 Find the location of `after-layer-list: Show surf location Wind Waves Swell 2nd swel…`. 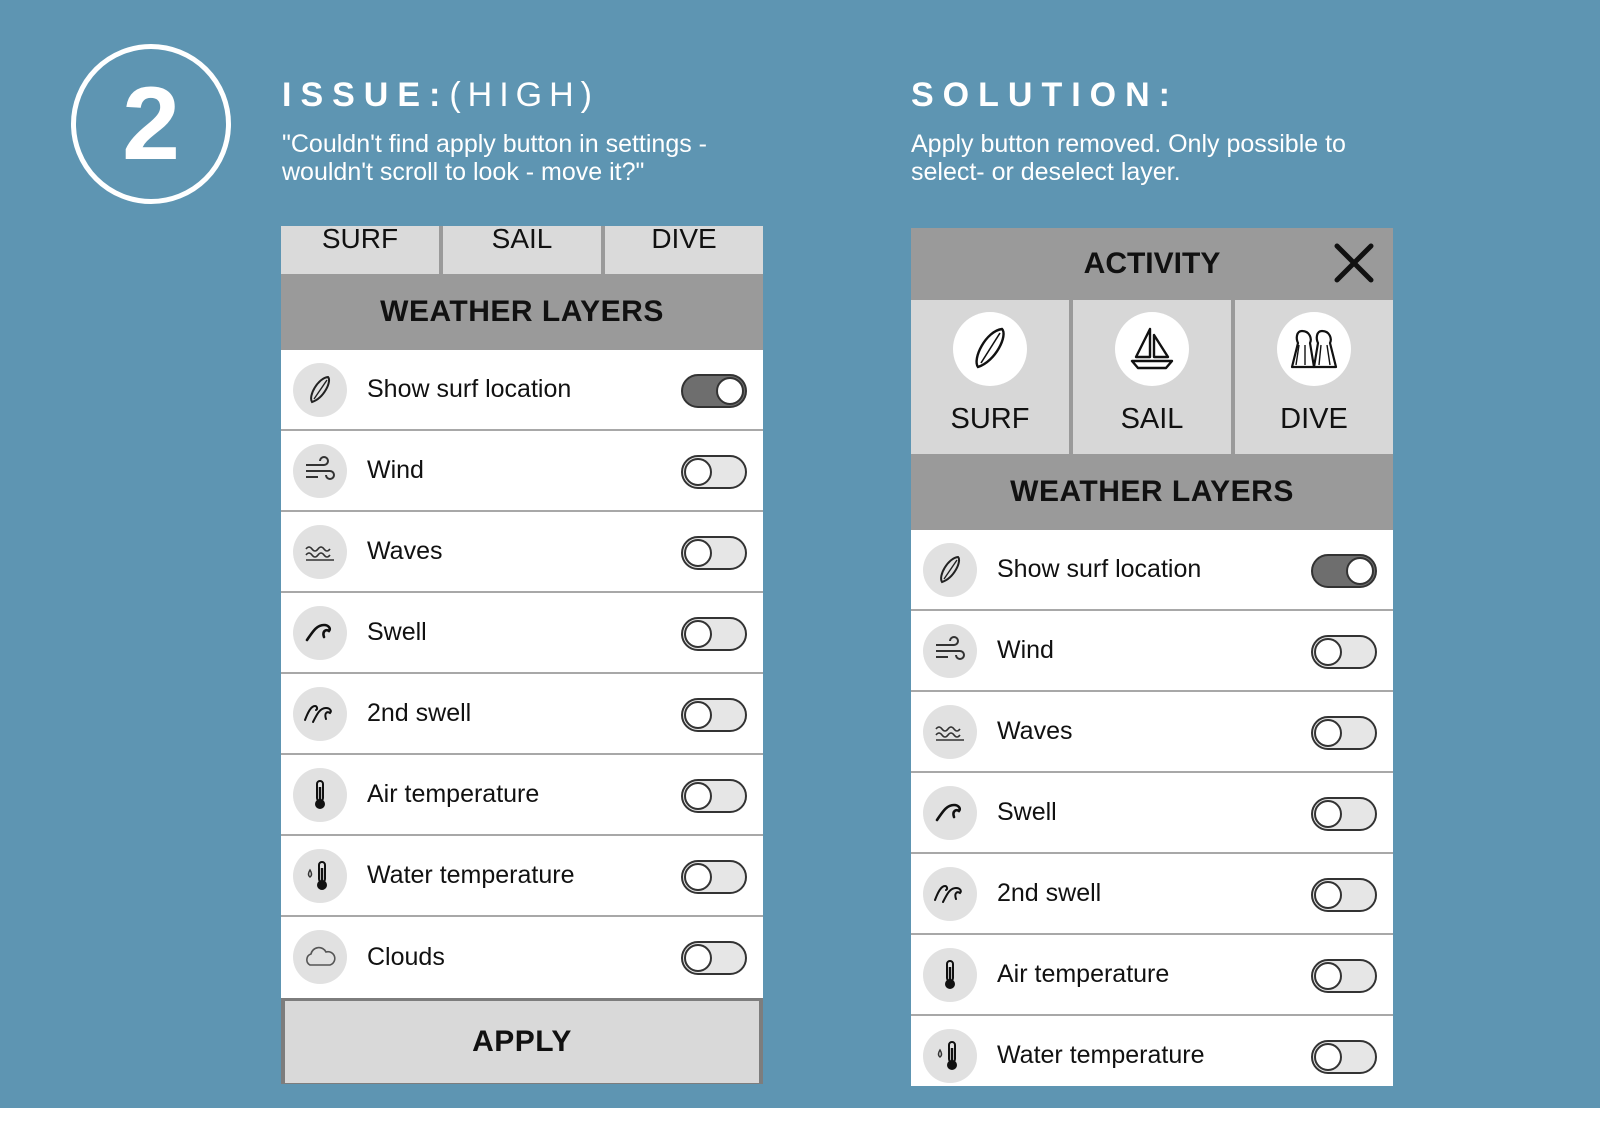

after-layer-list: Show surf location Wind Waves Swell 2nd swel… is located at coordinates (1152, 808).